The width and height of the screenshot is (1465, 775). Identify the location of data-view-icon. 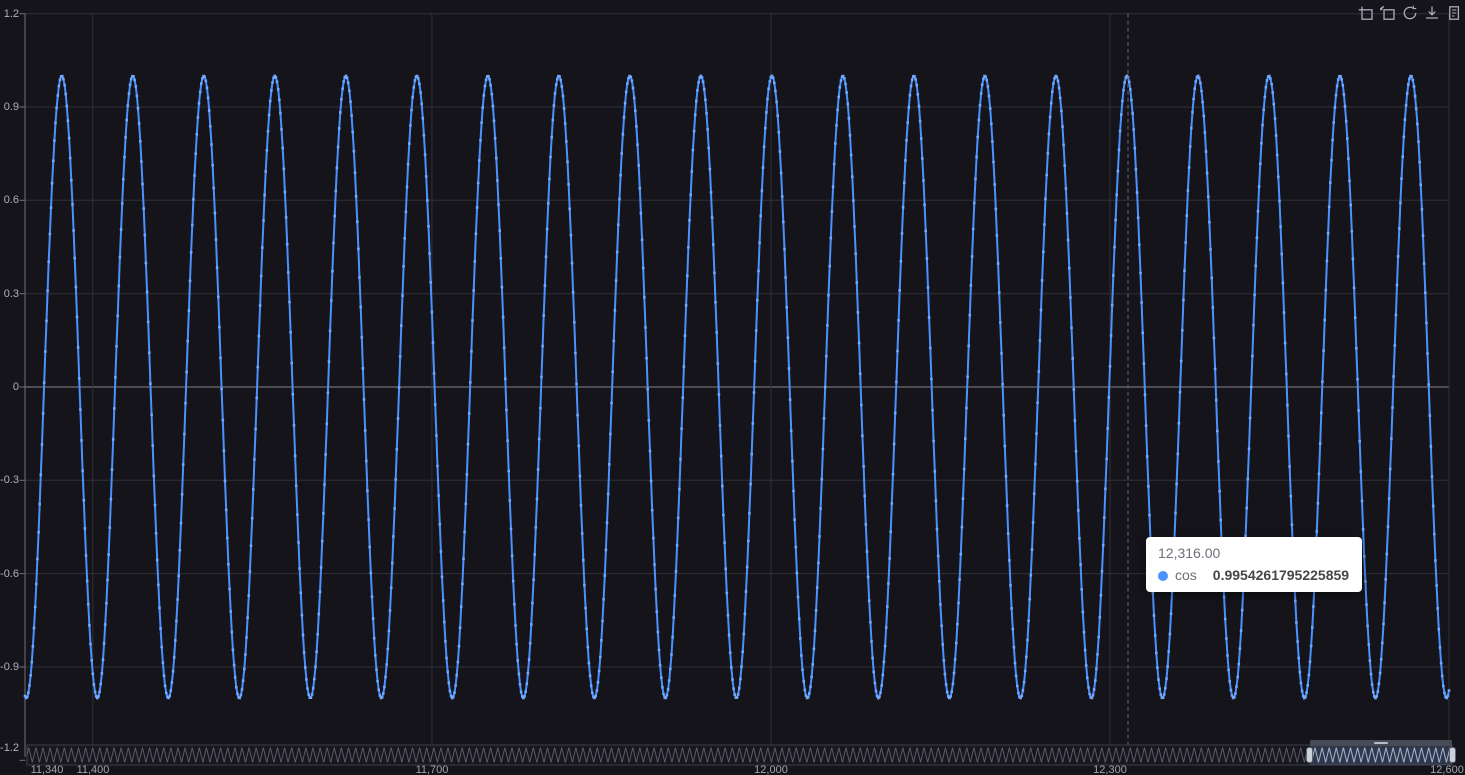
(1453, 12).